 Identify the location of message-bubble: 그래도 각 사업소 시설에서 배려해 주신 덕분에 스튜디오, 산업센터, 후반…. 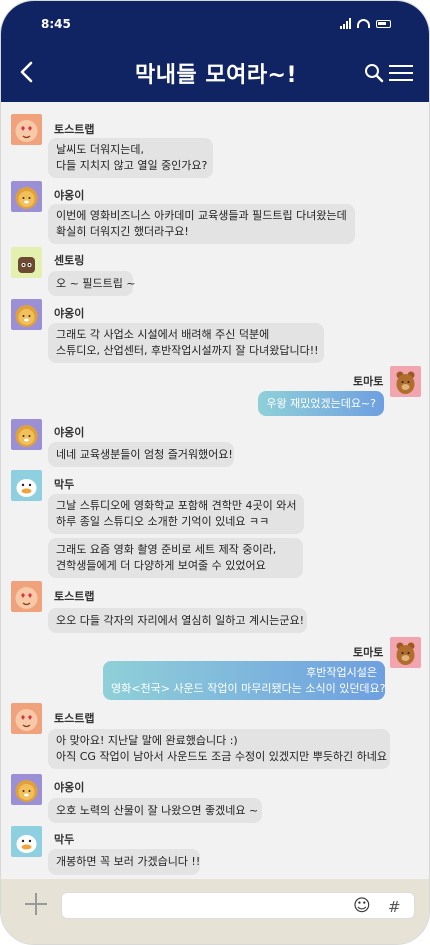
(186, 343).